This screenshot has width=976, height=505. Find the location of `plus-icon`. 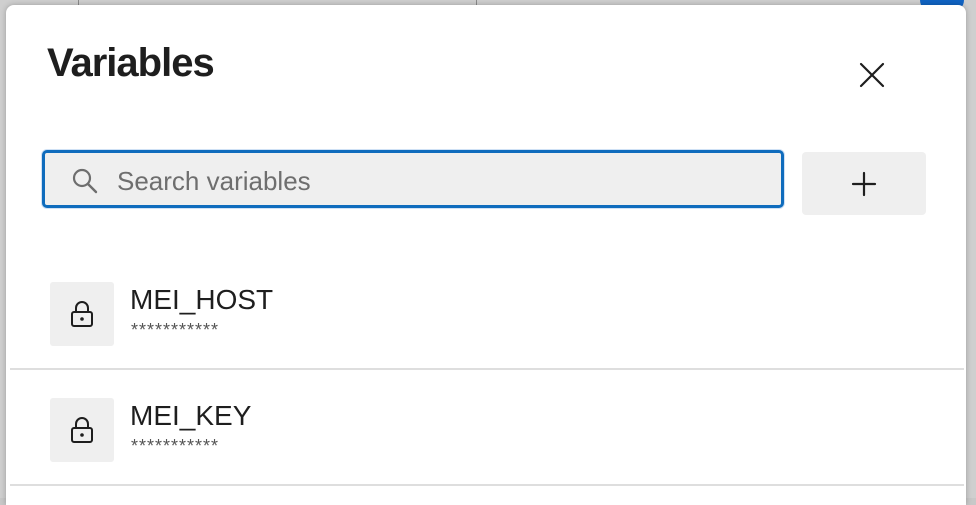

plus-icon is located at coordinates (864, 184).